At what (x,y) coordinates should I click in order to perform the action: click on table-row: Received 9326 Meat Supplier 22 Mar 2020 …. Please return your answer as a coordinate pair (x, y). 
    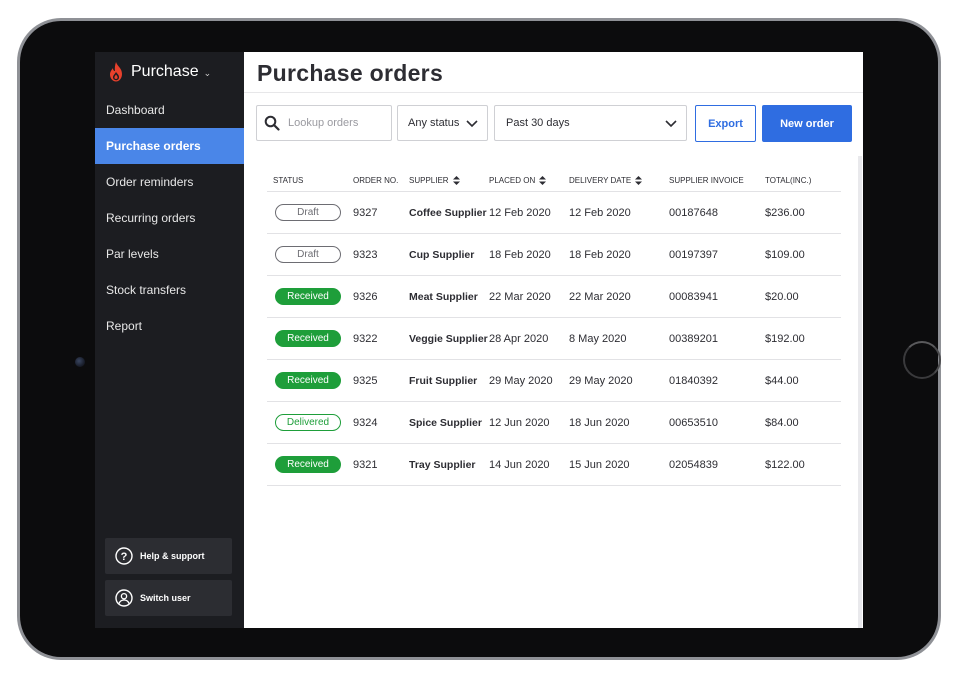
    Looking at the image, I should click on (554, 297).